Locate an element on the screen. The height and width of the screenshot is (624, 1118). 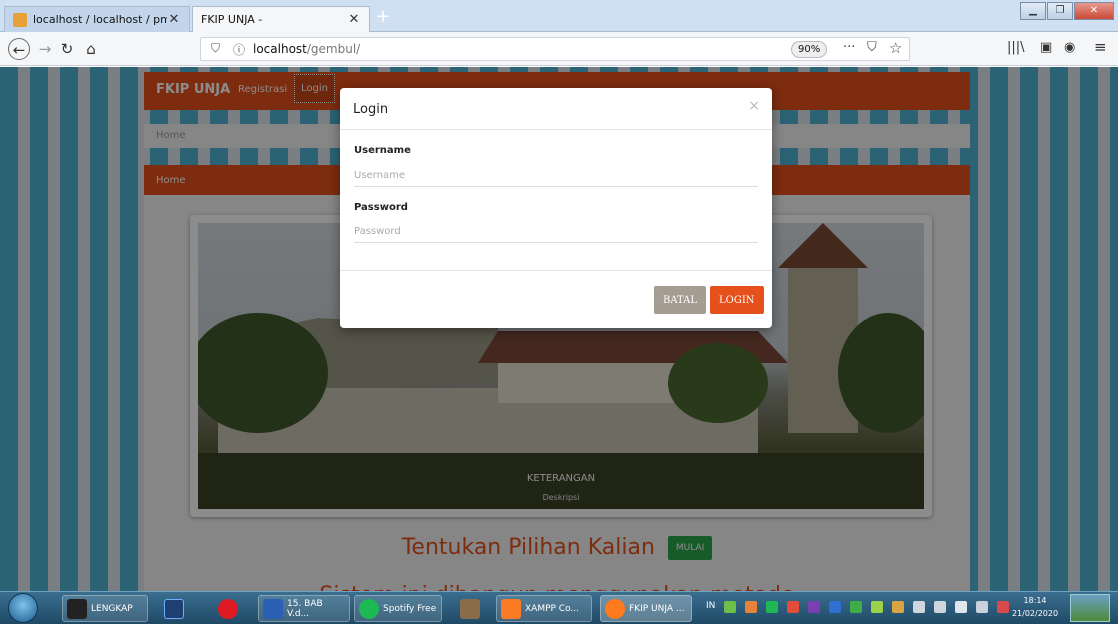
photo-viewer-icon is located at coordinates (470, 608).